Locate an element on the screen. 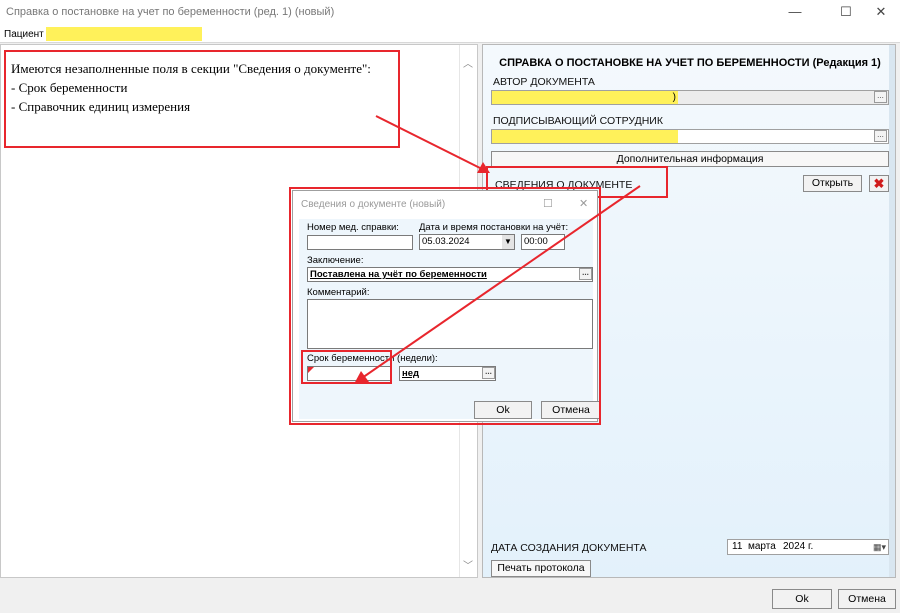 The width and height of the screenshot is (900, 613). patient-name-redacted is located at coordinates (124, 34).